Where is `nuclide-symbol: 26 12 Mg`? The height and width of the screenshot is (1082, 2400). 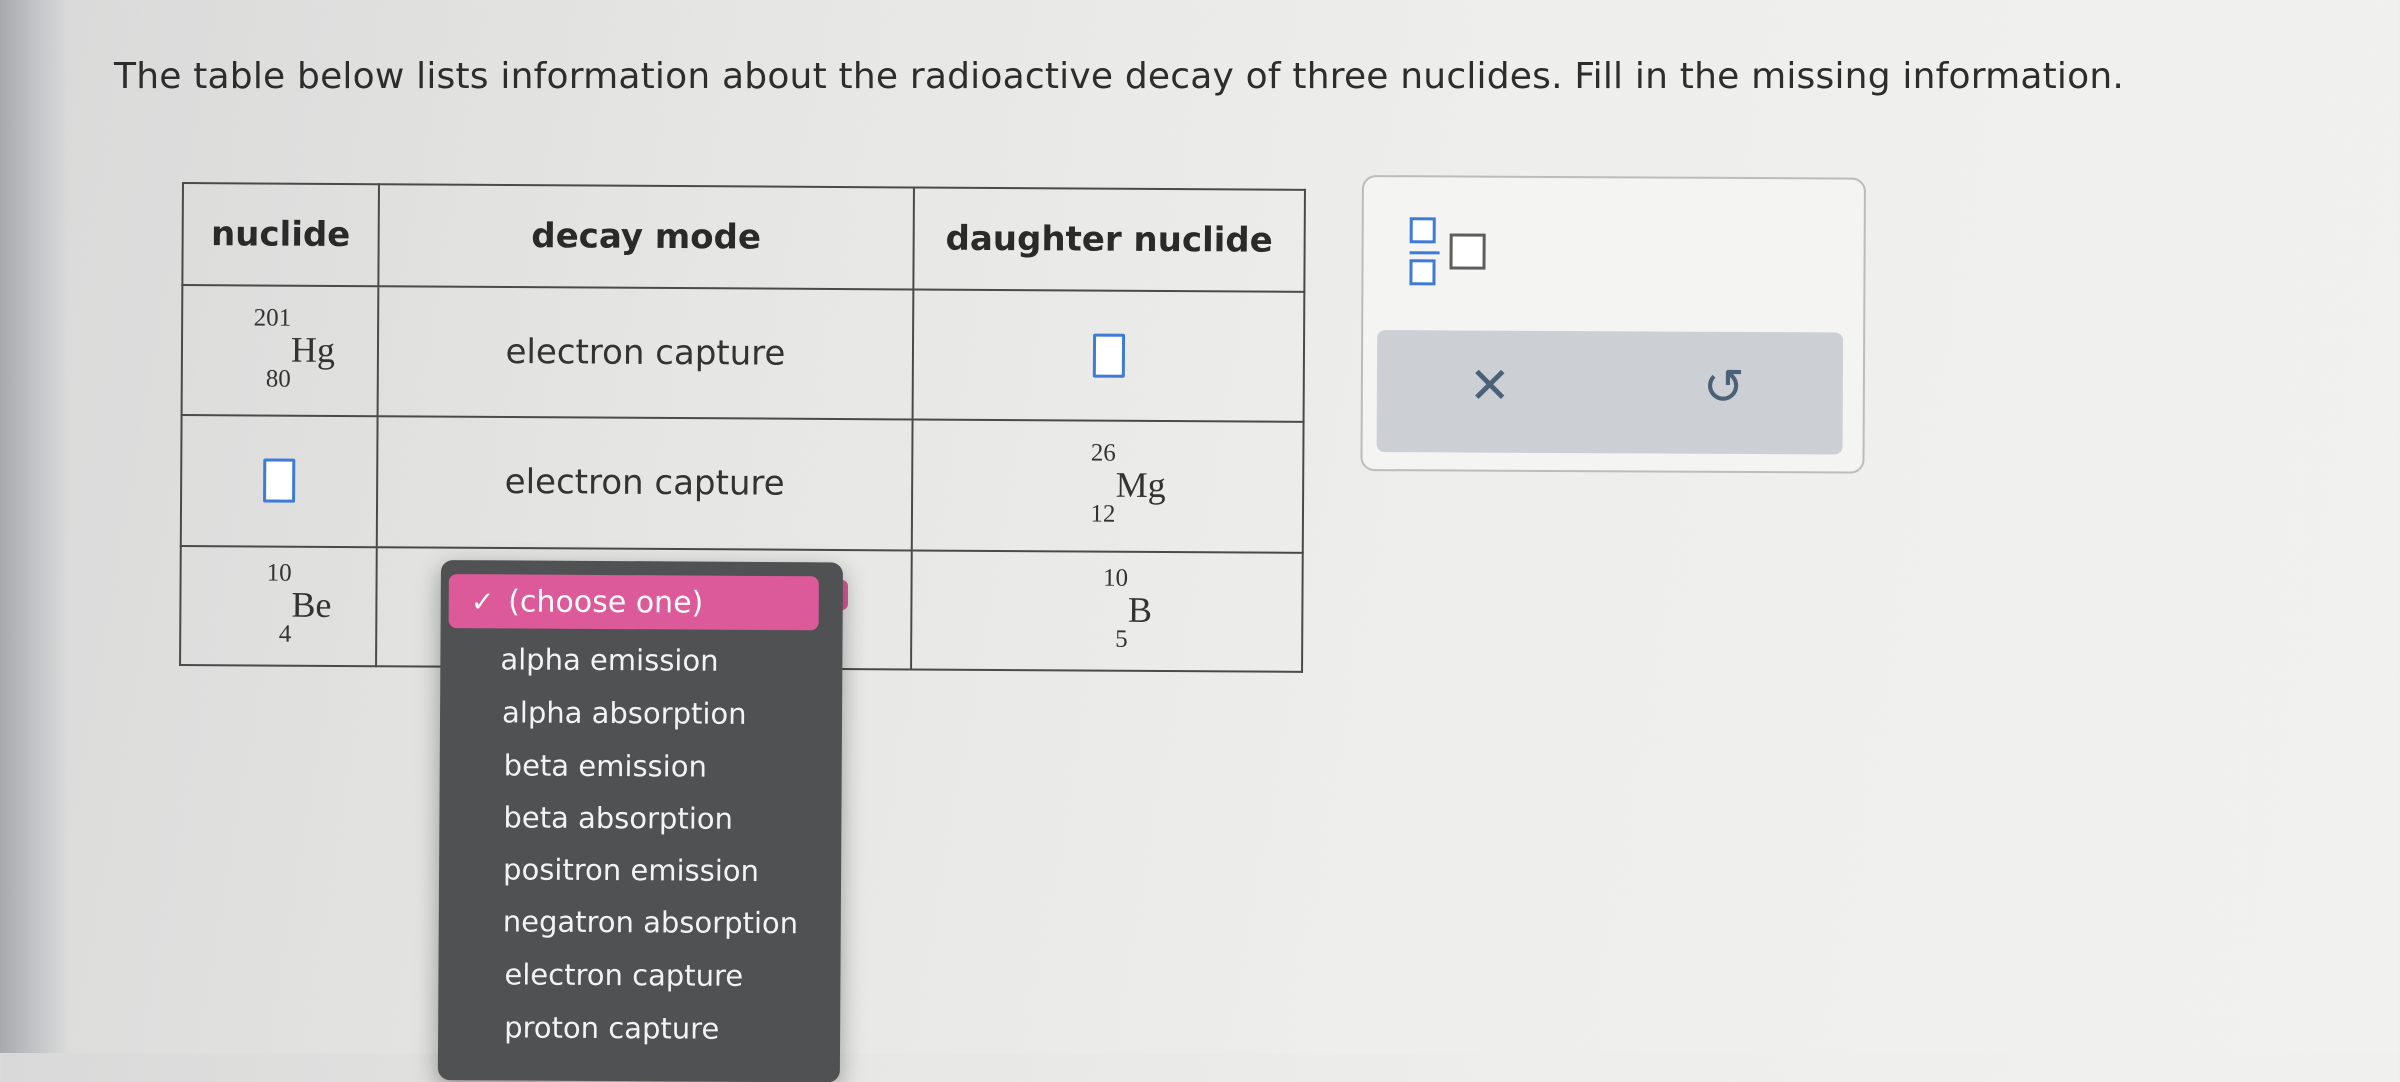 nuclide-symbol: 26 12 Mg is located at coordinates (1108, 484).